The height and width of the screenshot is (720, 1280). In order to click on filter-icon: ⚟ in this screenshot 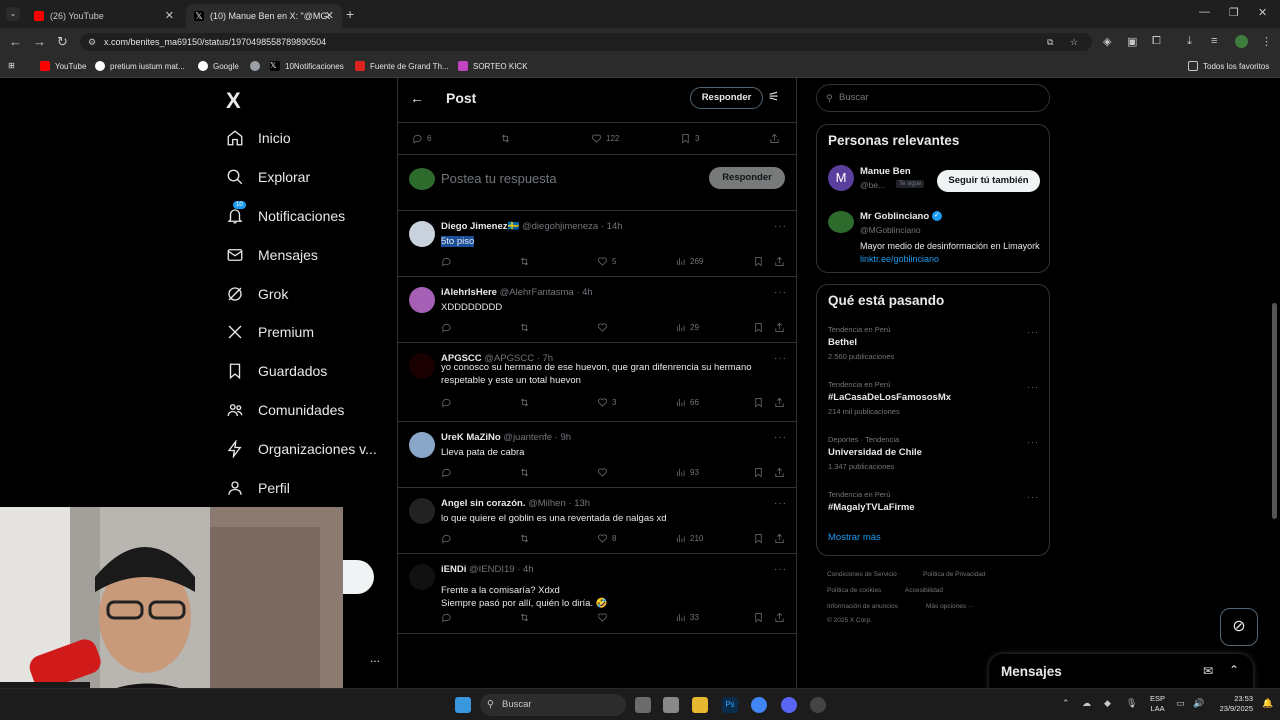, I will do `click(774, 97)`.